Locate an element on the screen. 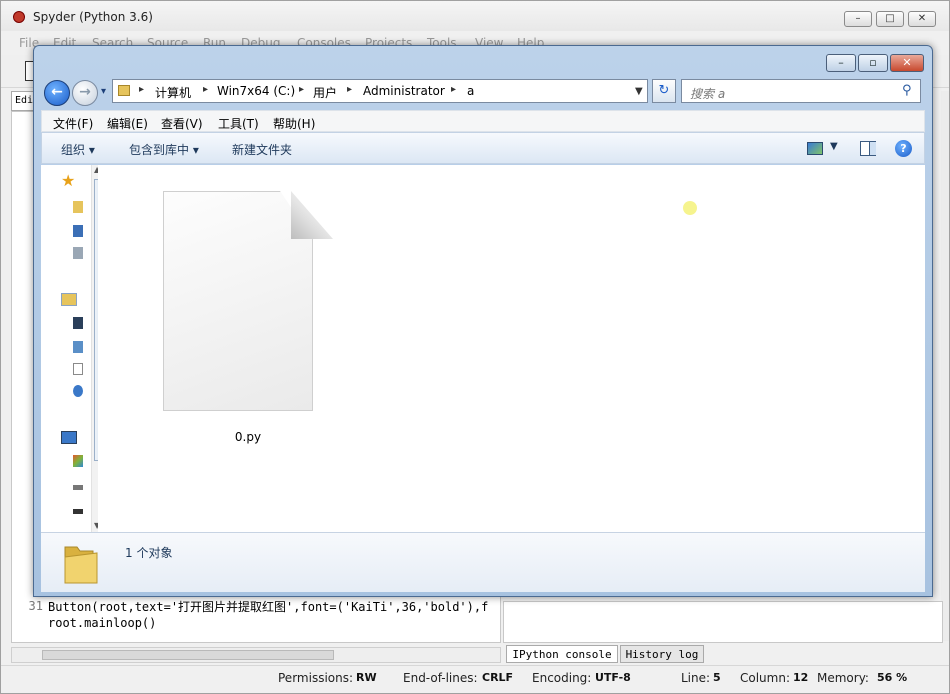  recent-places-icon is located at coordinates (78, 253).